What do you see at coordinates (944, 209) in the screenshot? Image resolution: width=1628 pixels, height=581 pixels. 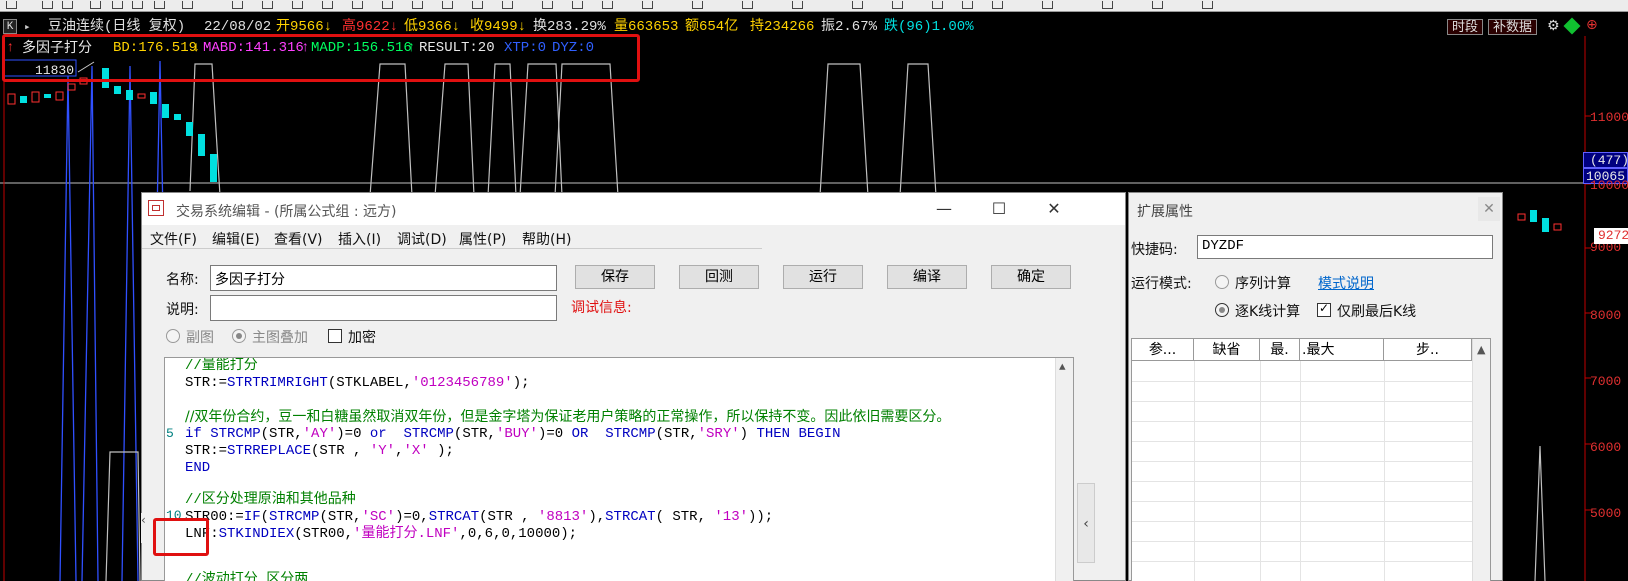 I see `minimize-icon: —` at bounding box center [944, 209].